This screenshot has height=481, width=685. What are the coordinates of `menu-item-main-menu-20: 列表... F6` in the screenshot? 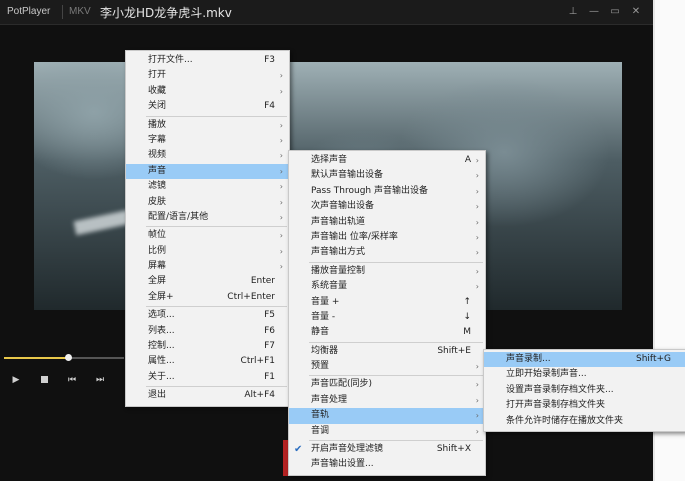 It's located at (207, 331).